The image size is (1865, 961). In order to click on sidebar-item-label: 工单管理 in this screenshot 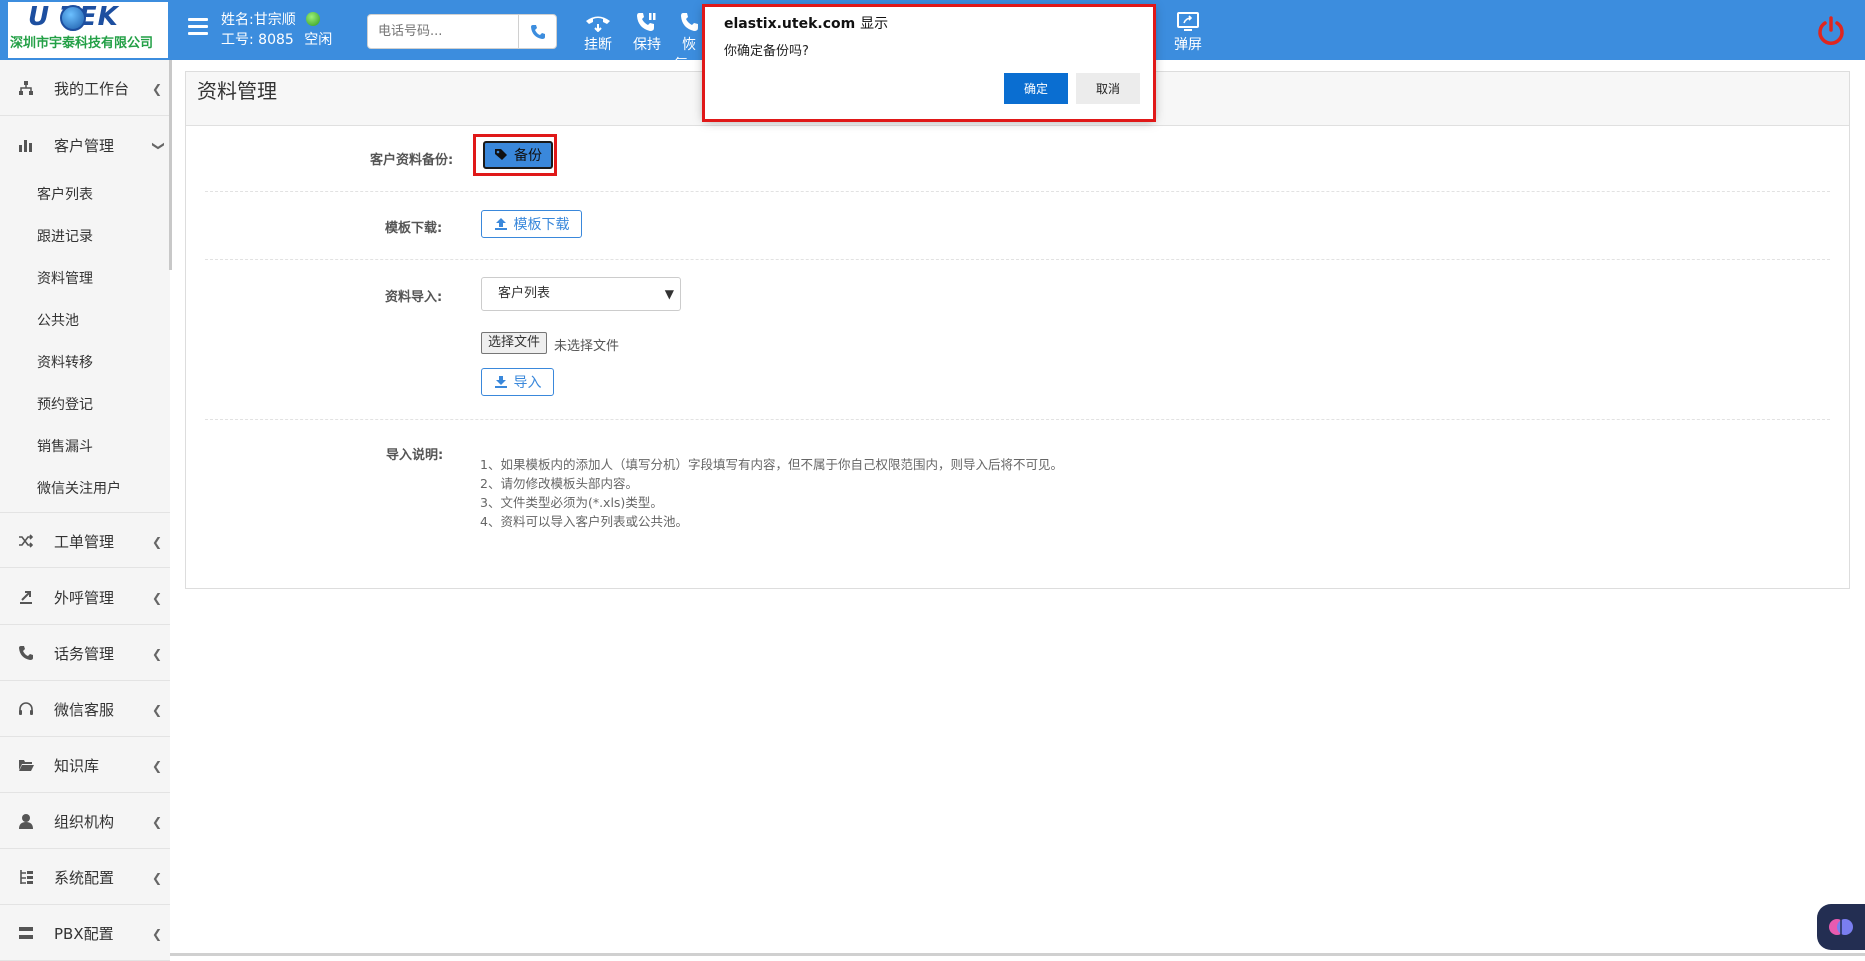, I will do `click(84, 542)`.